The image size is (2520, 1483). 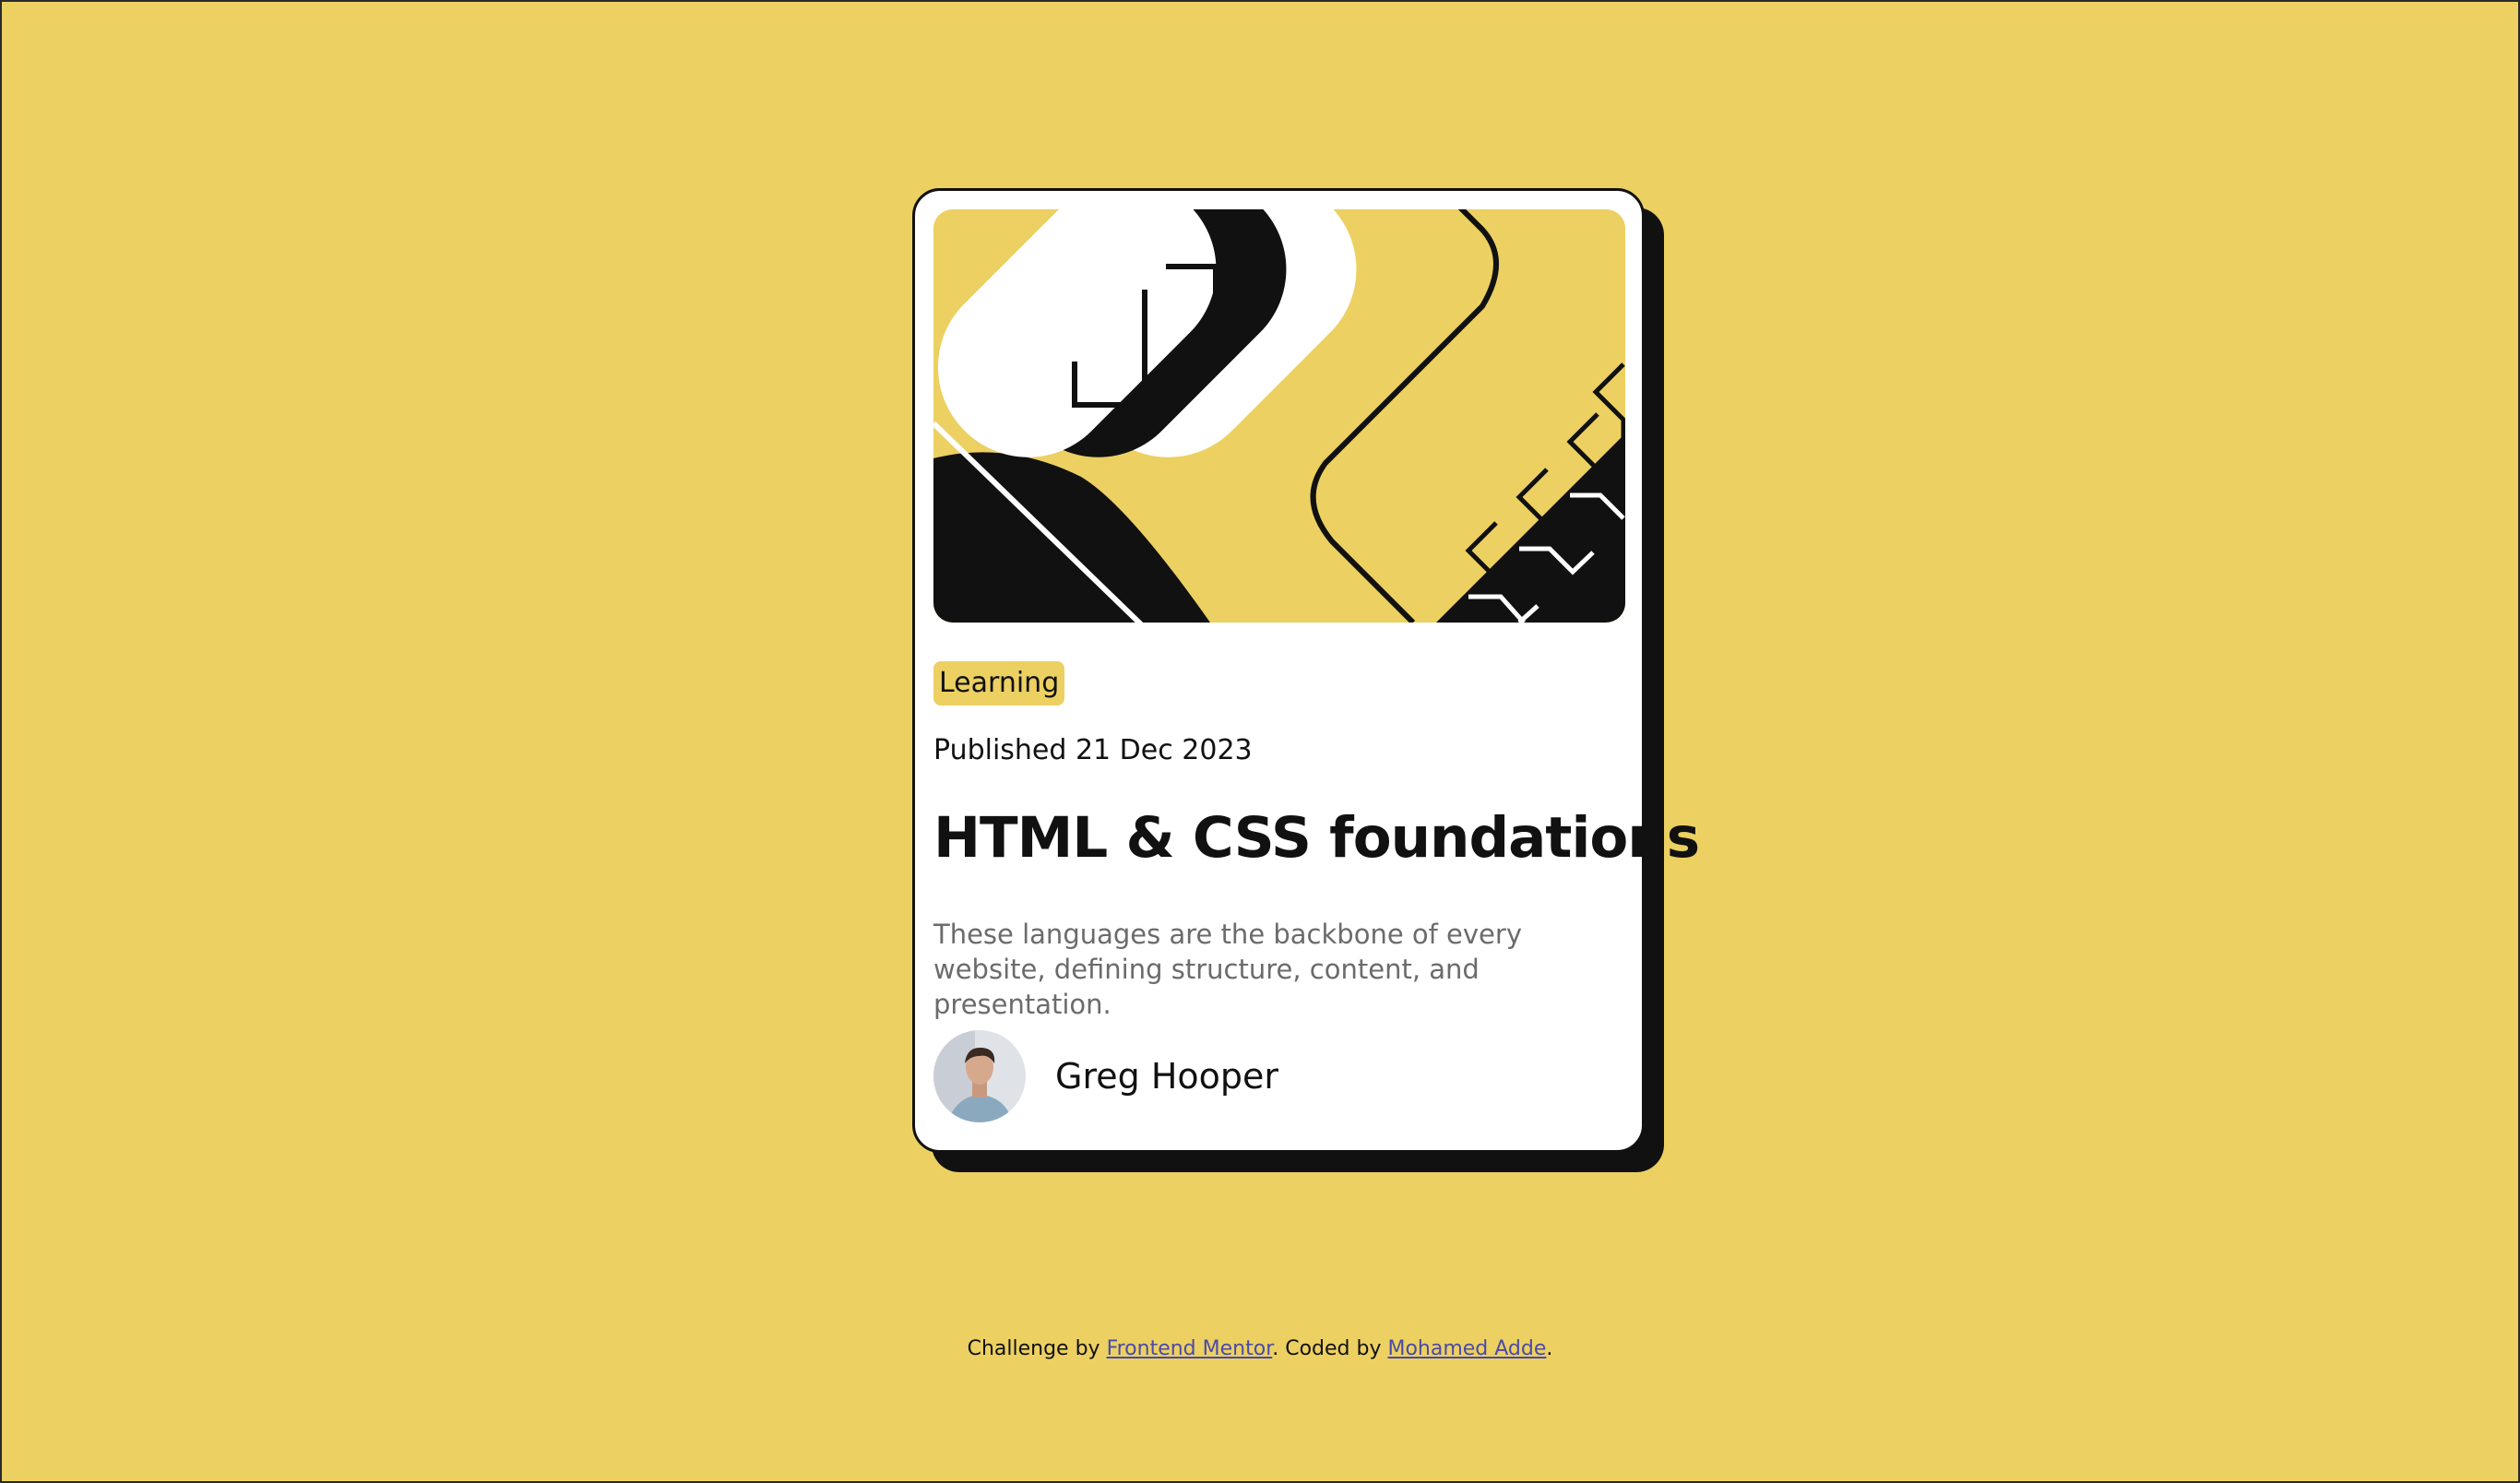 I want to click on avatar, so click(x=979, y=1076).